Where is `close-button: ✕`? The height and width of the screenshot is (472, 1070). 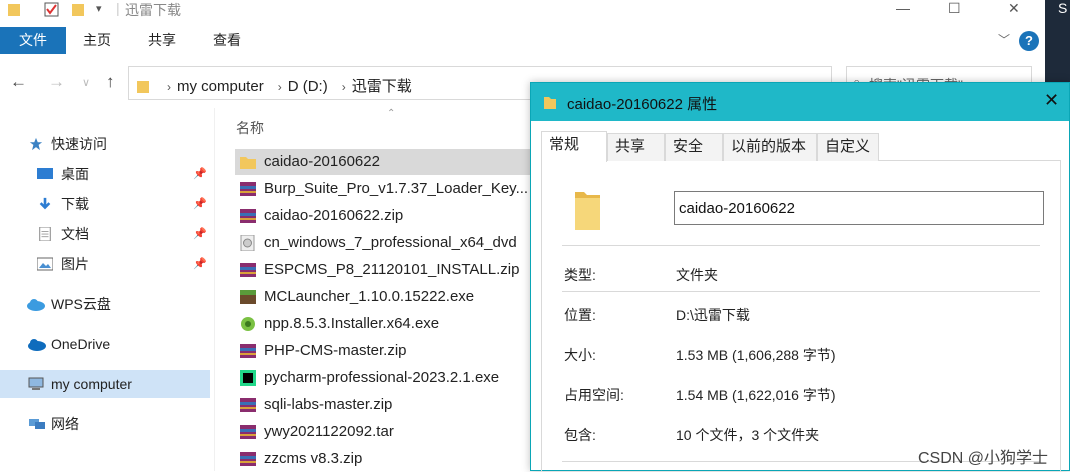
close-button: ✕ is located at coordinates (1014, 8).